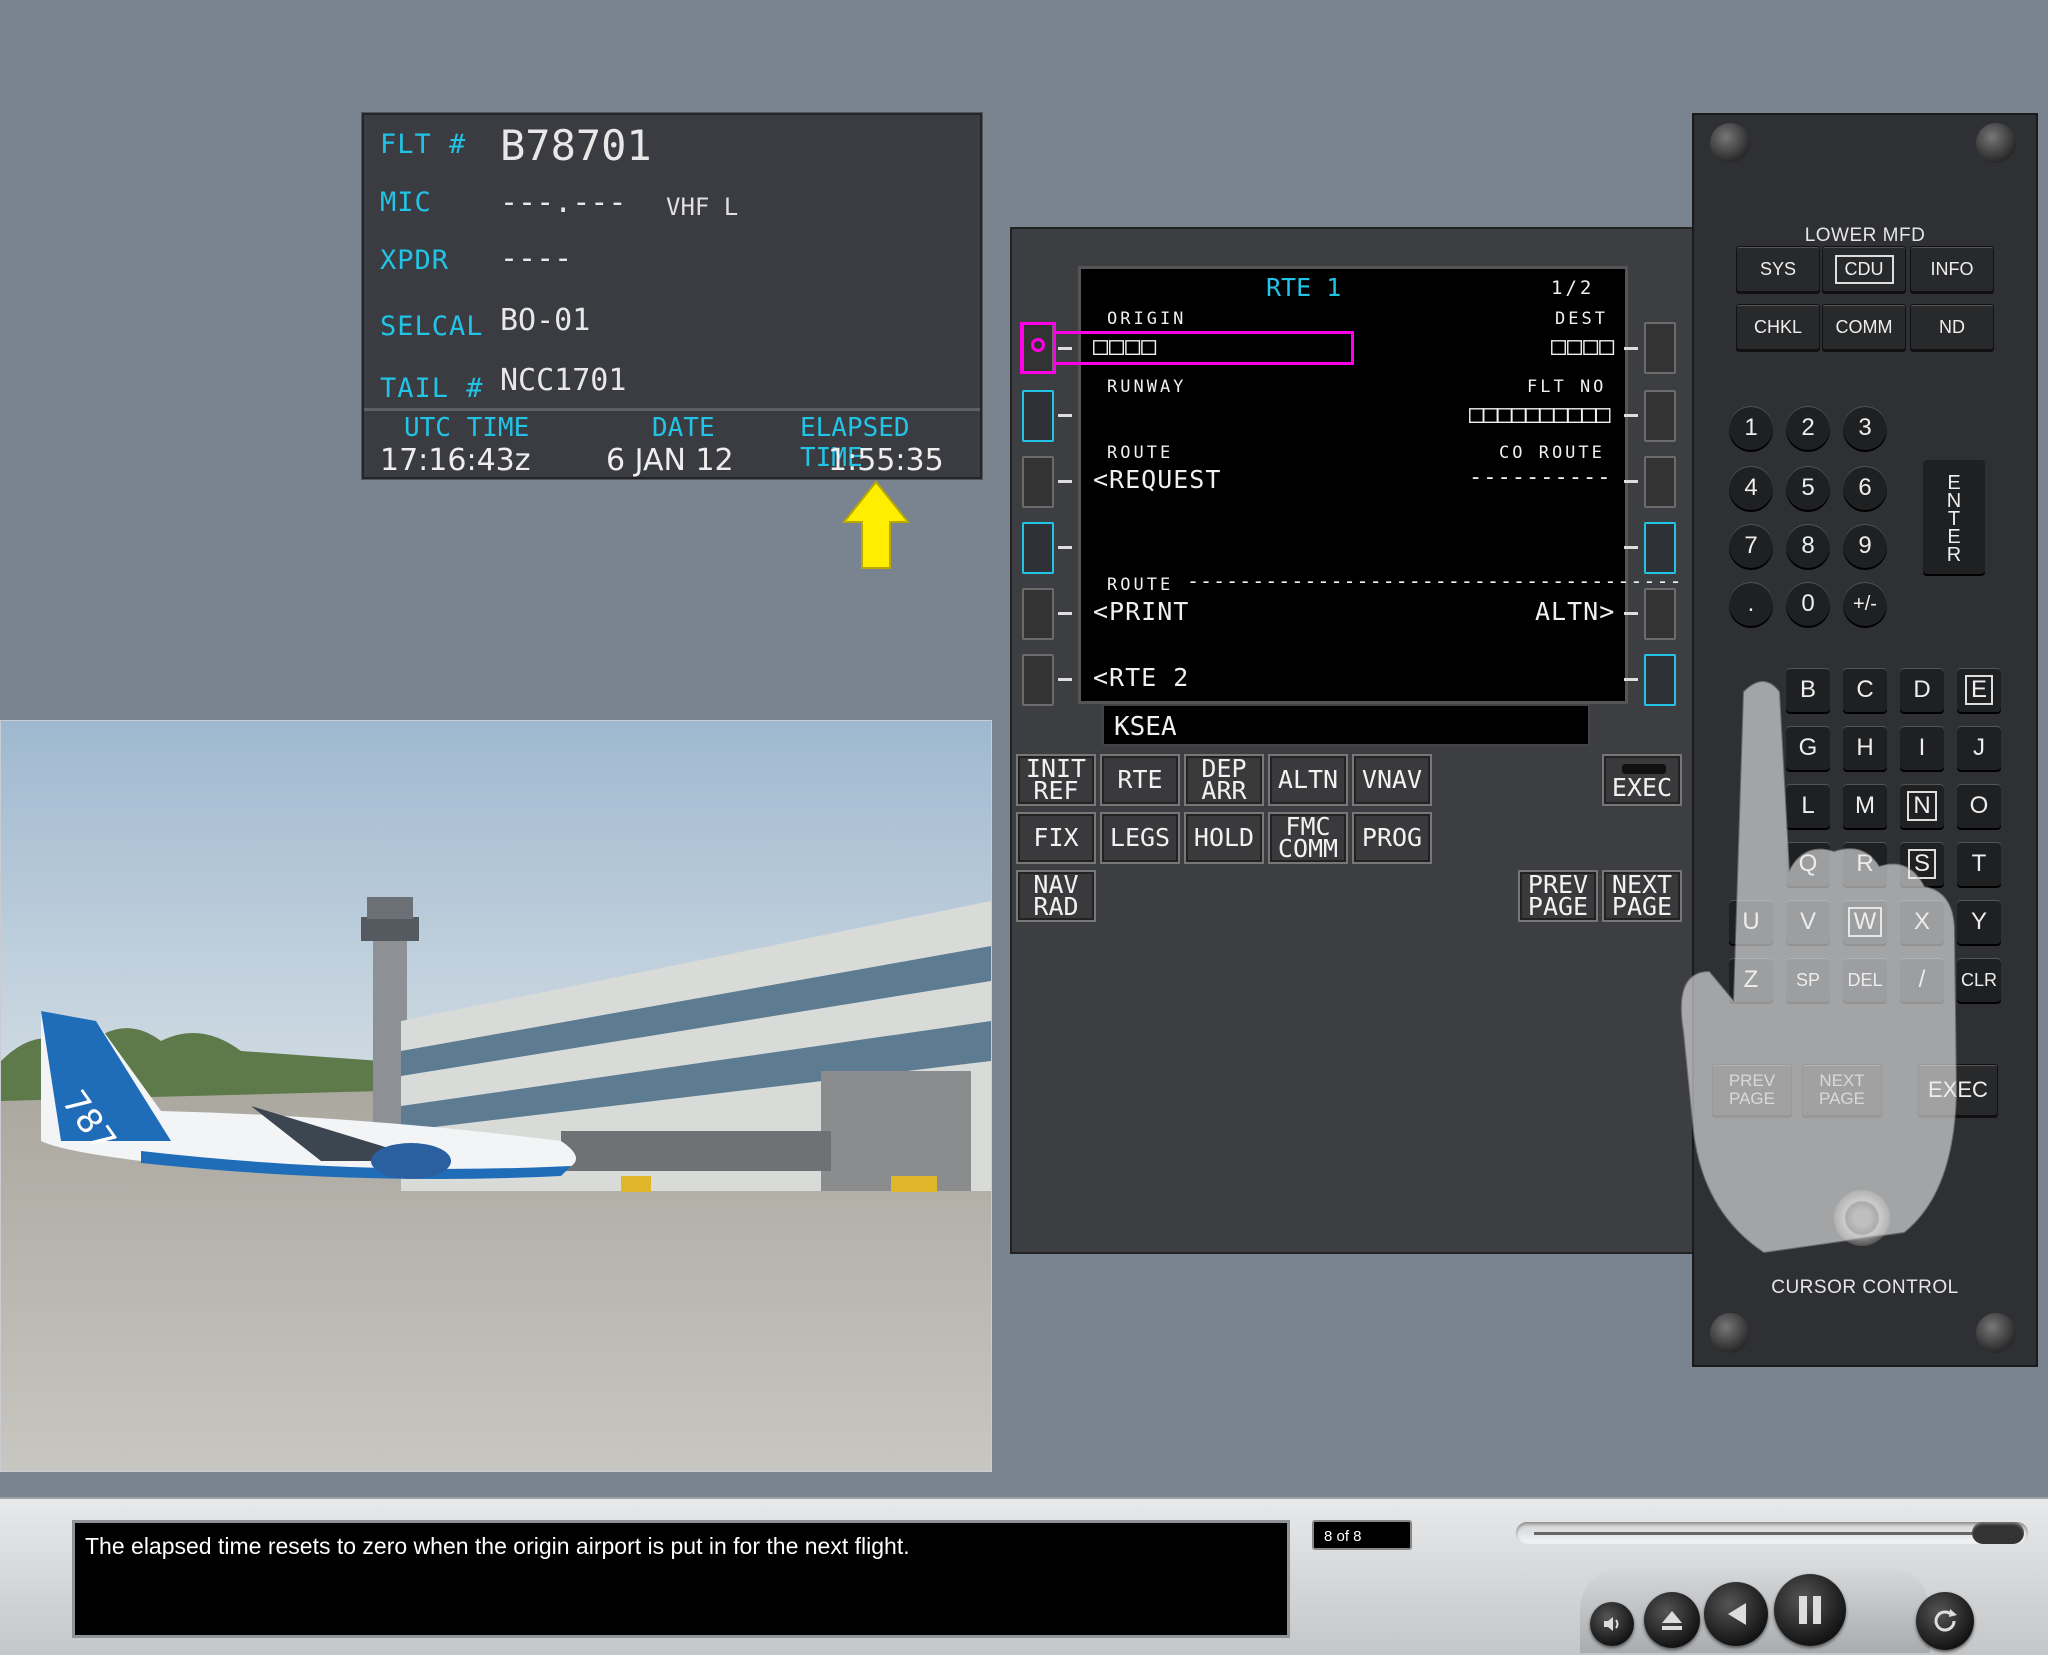  What do you see at coordinates (1865, 690) in the screenshot?
I see `letter-c-key: C` at bounding box center [1865, 690].